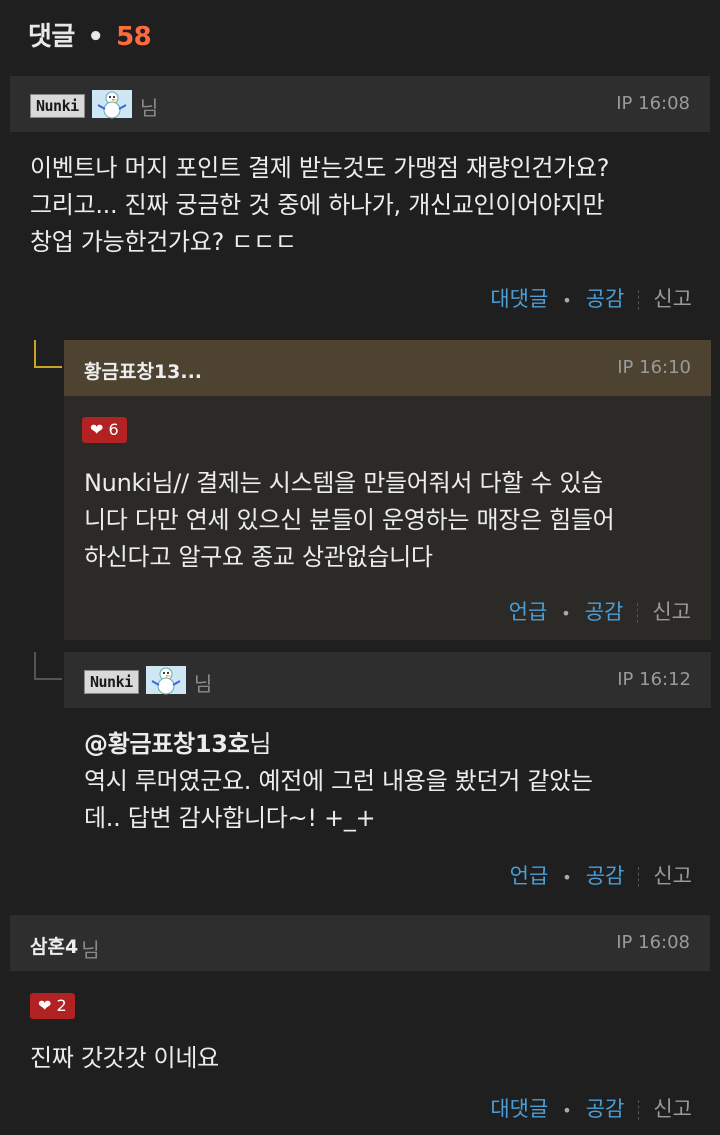  I want to click on mention-target: @황금표창13호, so click(167, 744).